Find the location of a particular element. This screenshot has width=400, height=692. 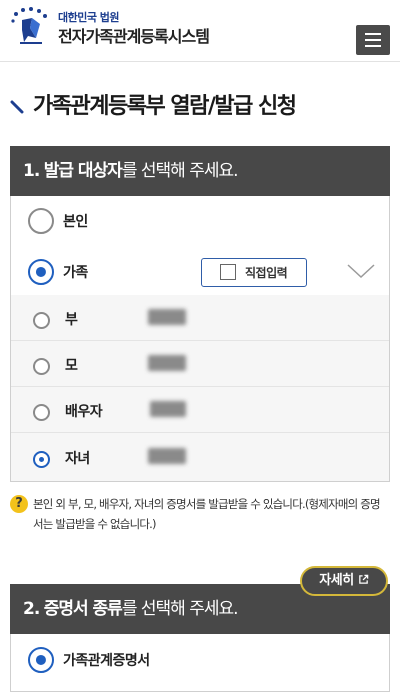

radio-family-relation-cert is located at coordinates (41, 660).